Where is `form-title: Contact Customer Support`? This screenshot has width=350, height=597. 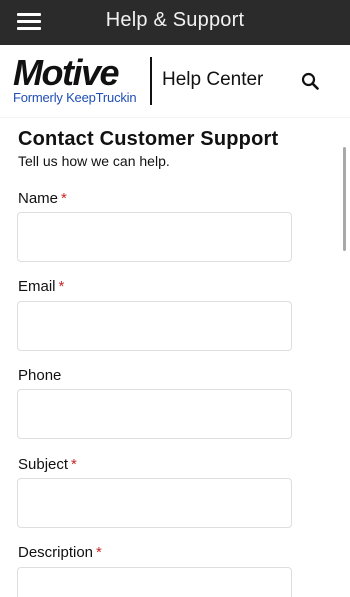 form-title: Contact Customer Support is located at coordinates (148, 139).